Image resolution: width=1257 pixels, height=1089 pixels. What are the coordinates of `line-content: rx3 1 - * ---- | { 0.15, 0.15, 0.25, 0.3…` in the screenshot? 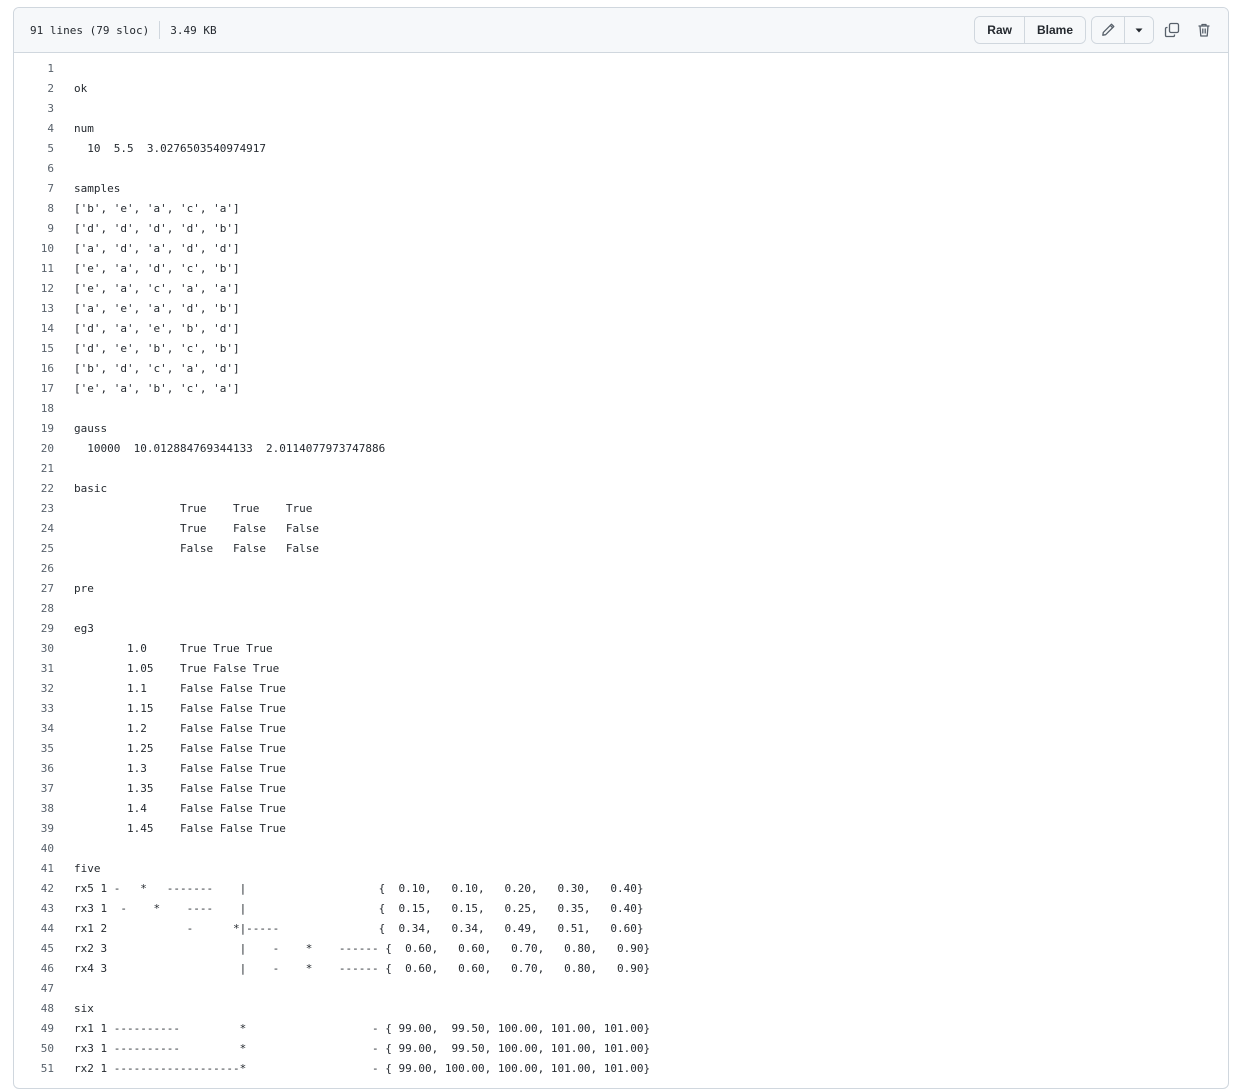 It's located at (359, 908).